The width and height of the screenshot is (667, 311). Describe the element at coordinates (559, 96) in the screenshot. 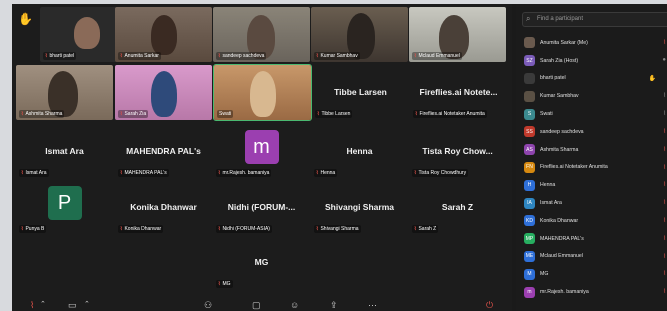

I see `participant-name: Kumar Sambhav` at that location.